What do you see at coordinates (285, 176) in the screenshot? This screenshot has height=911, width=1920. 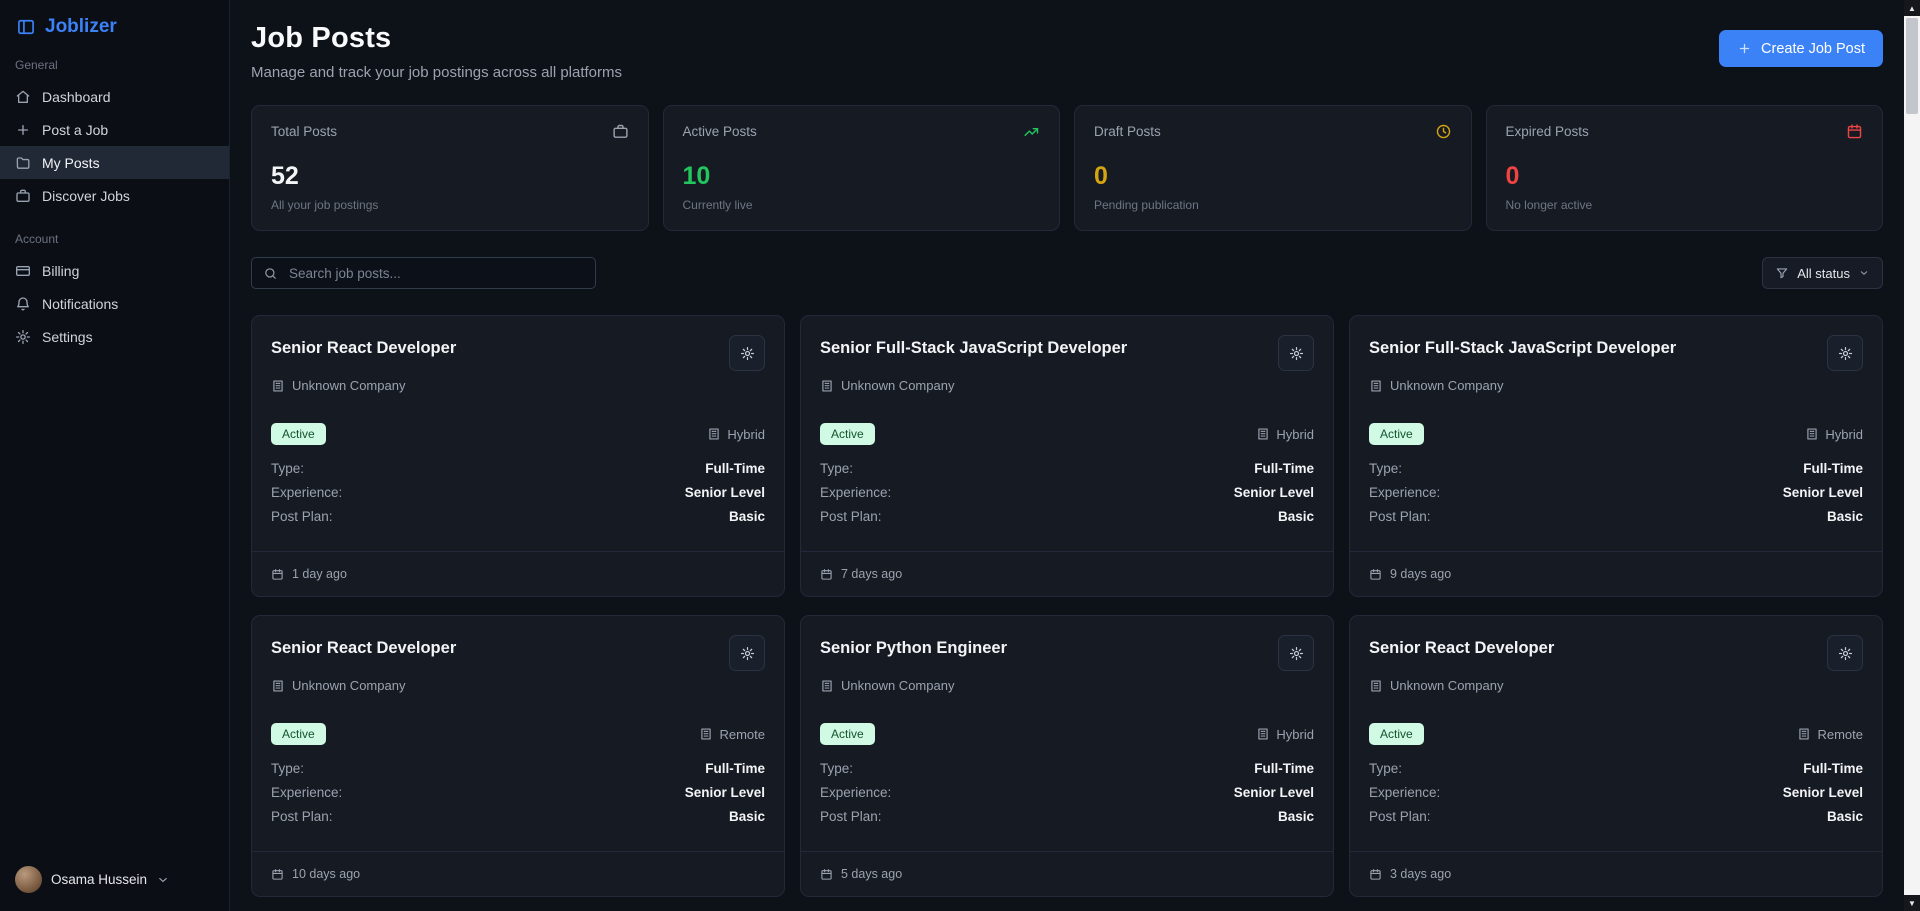 I see `stat-value: 52` at bounding box center [285, 176].